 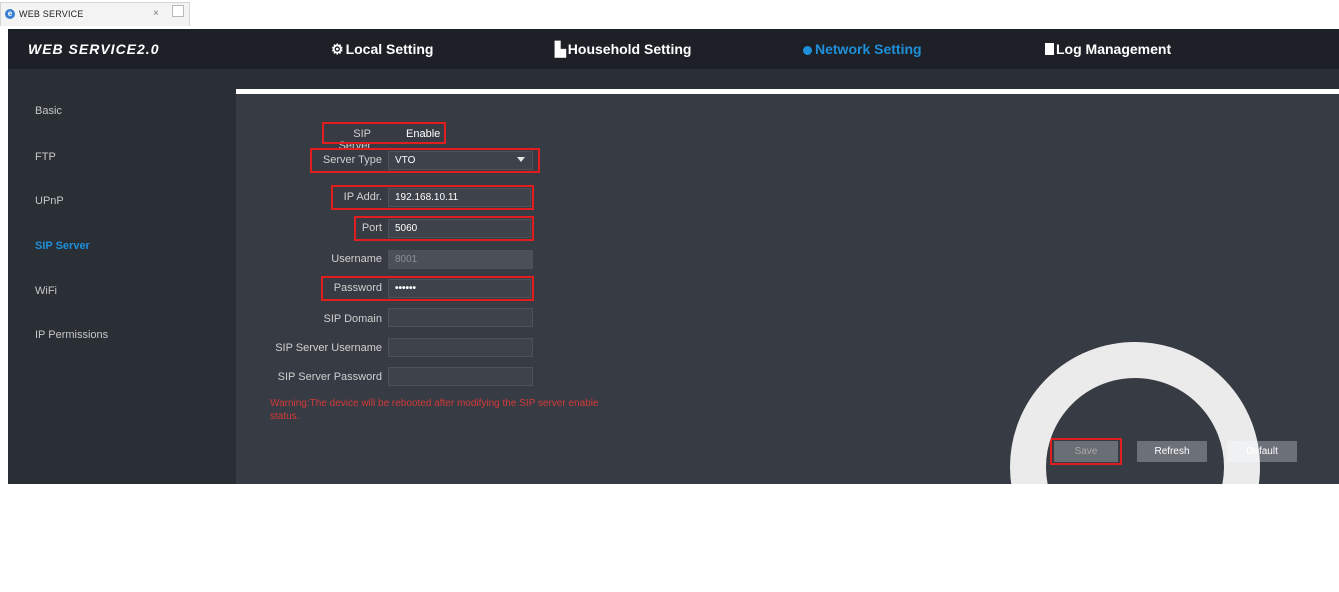 I want to click on nav-label: Household Setting, so click(x=629, y=49).